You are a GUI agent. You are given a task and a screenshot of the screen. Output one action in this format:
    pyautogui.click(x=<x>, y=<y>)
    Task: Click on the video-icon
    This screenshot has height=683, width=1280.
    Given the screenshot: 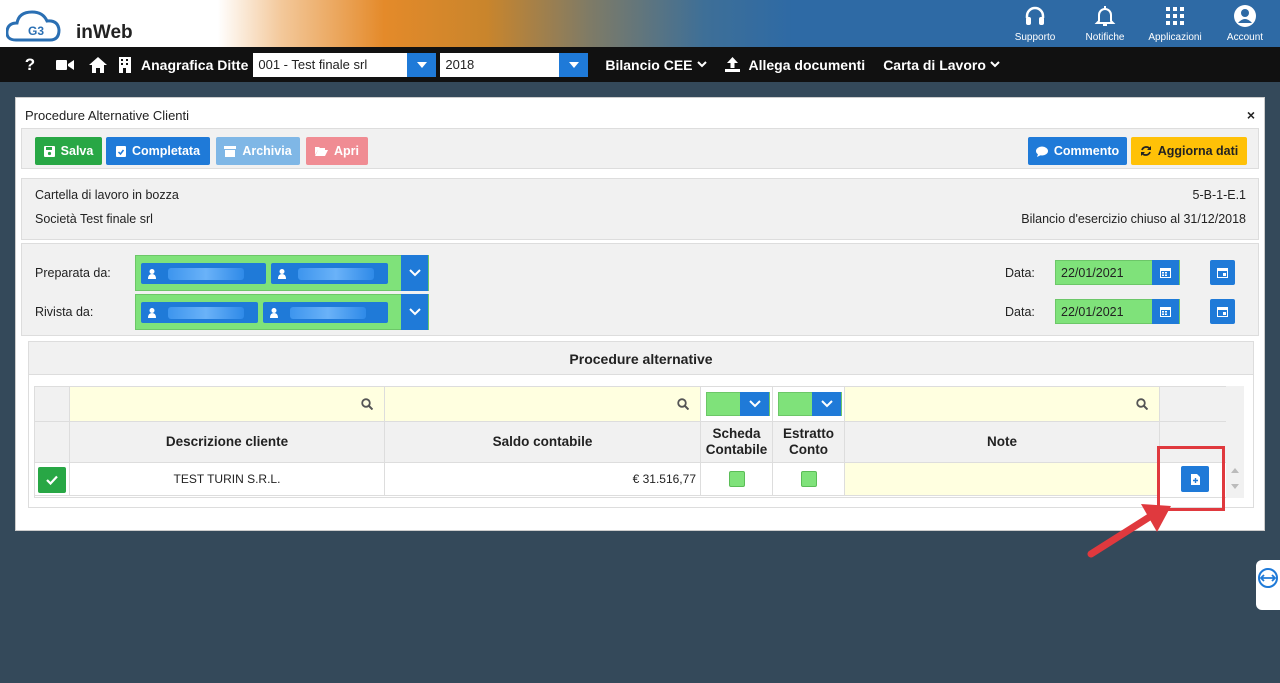 What is the action you would take?
    pyautogui.click(x=65, y=64)
    